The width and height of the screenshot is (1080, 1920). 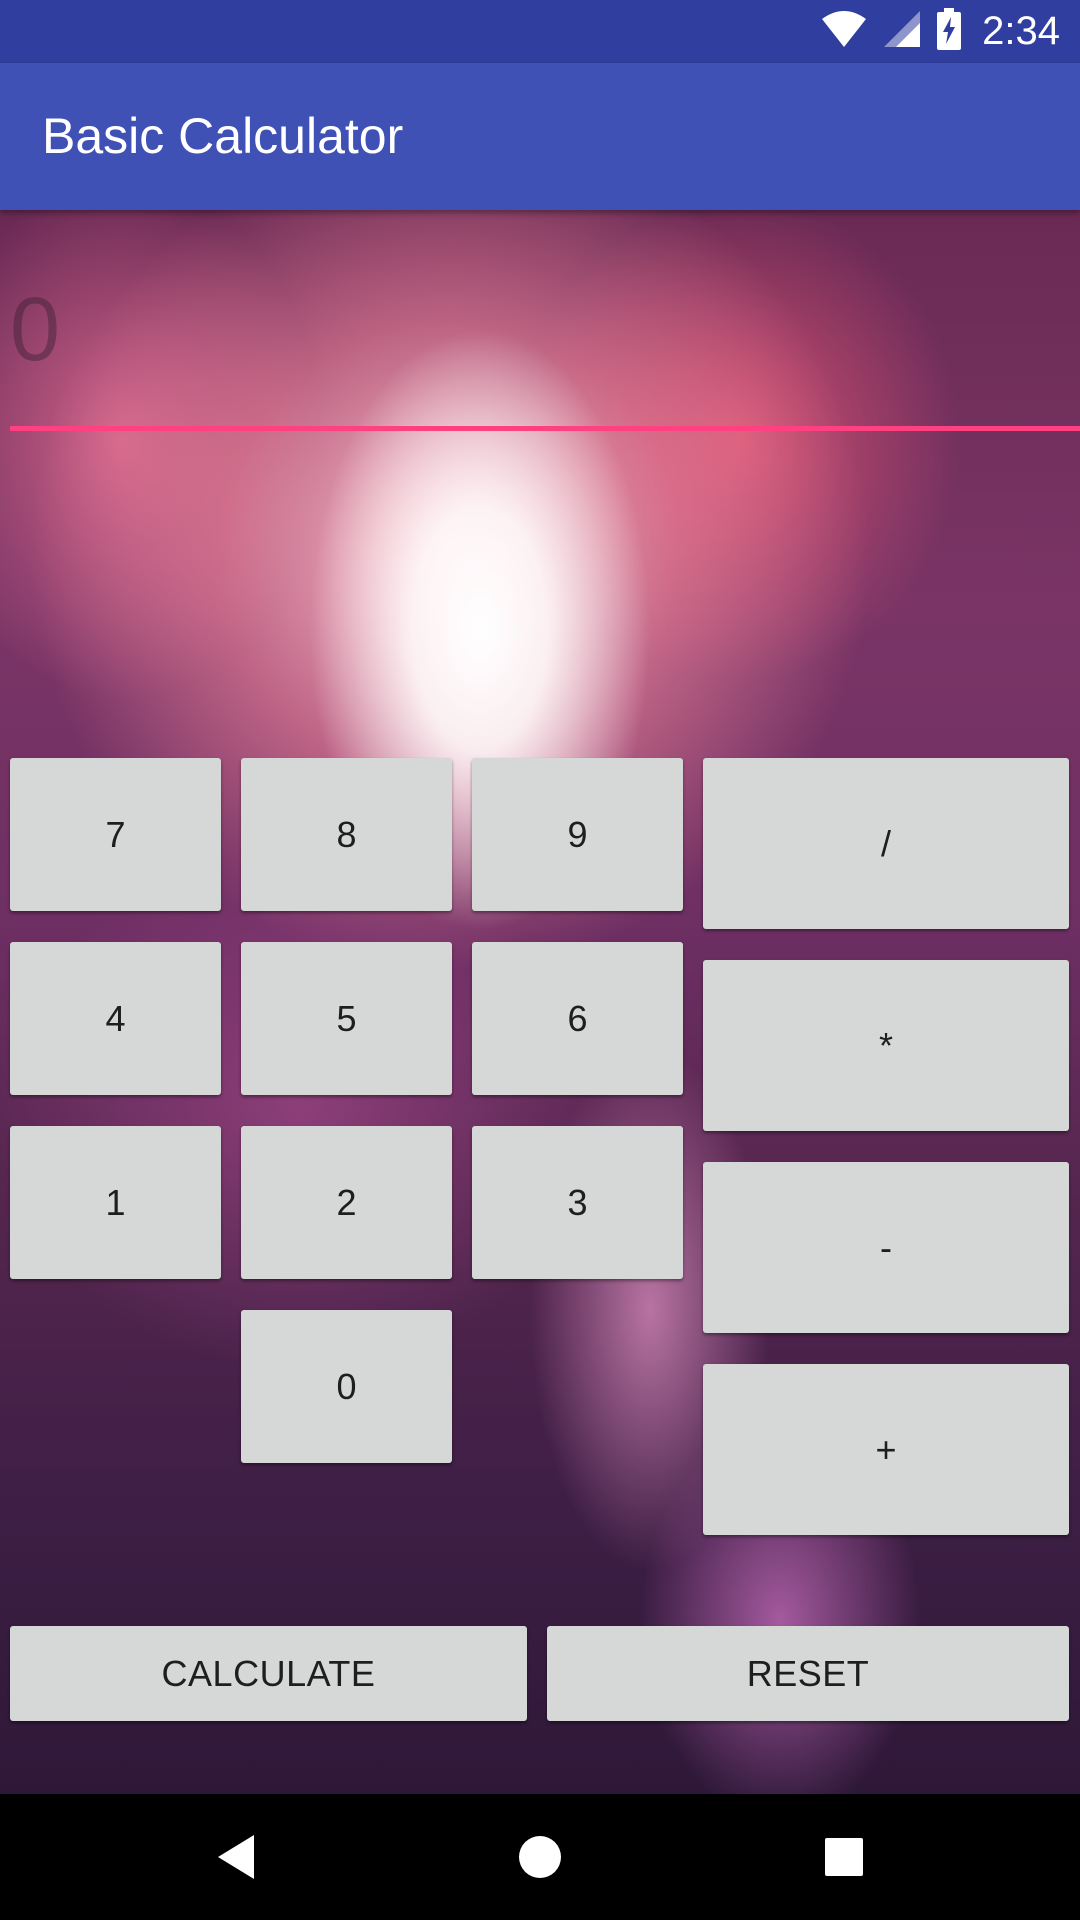 I want to click on signal-icon, so click(x=902, y=31).